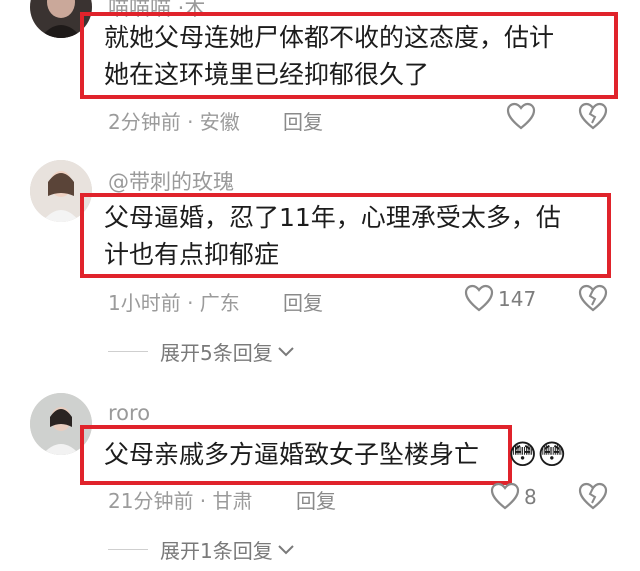 The width and height of the screenshot is (640, 571). I want to click on expand-replies-label: 展开1条回复, so click(216, 550).